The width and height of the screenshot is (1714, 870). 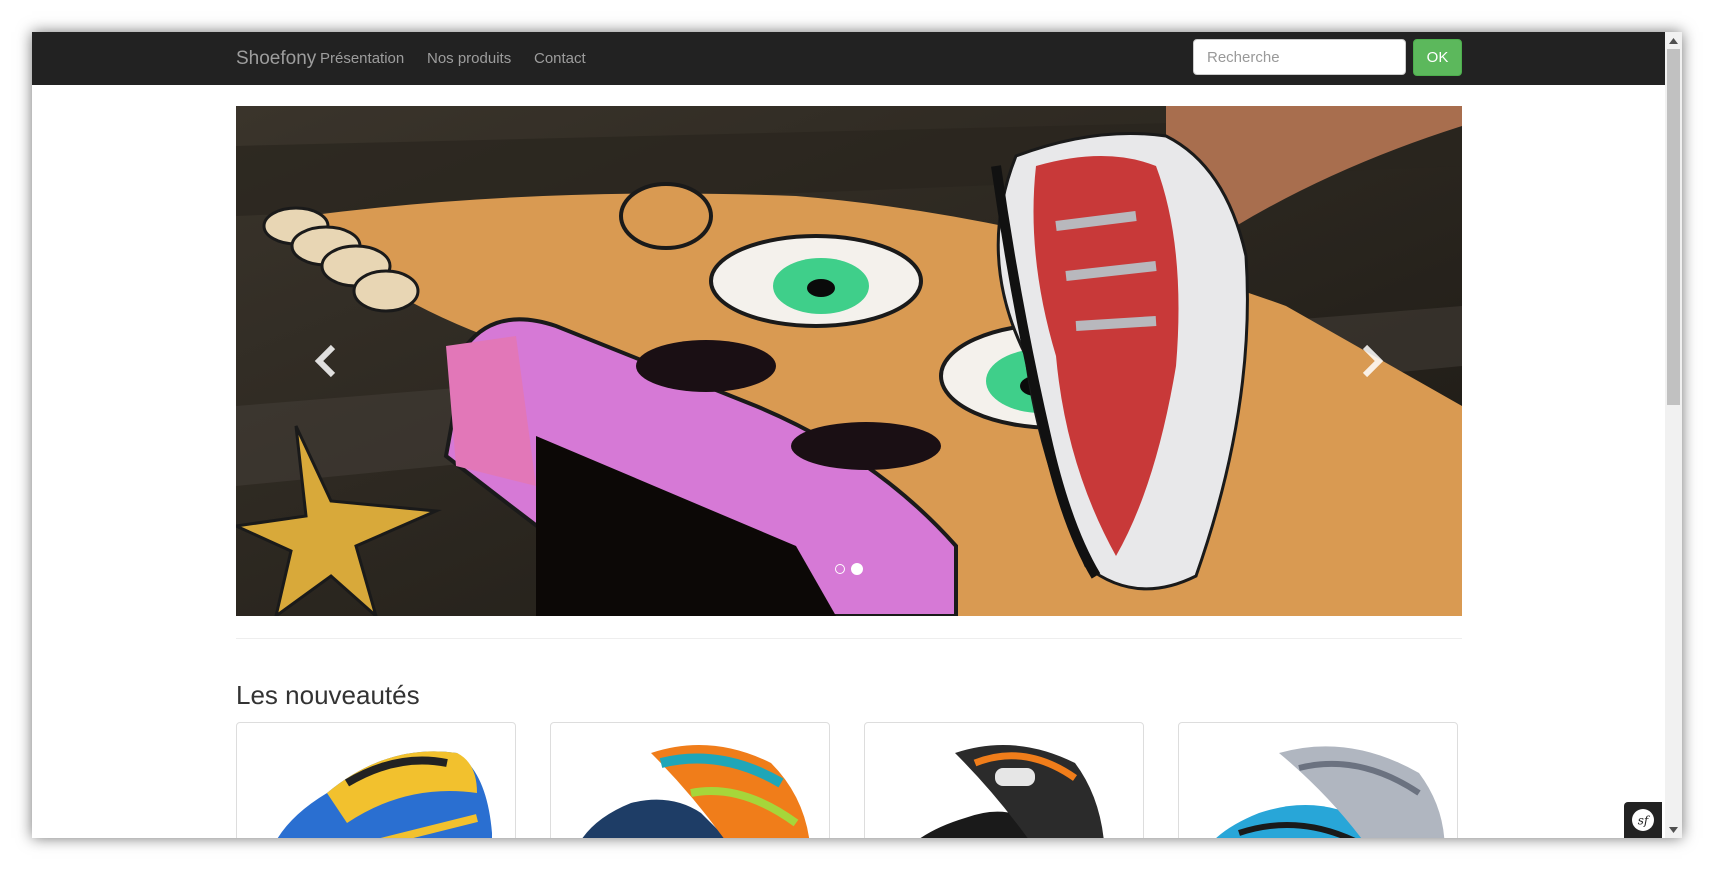 I want to click on symfony-logo-icon: sf, so click(x=1643, y=820).